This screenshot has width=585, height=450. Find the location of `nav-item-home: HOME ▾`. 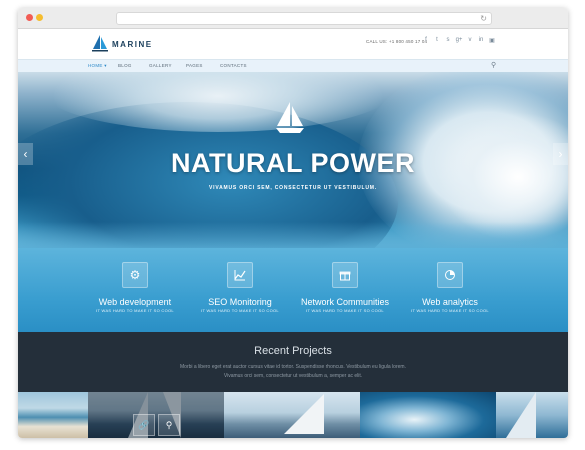

nav-item-home: HOME ▾ is located at coordinates (97, 66).